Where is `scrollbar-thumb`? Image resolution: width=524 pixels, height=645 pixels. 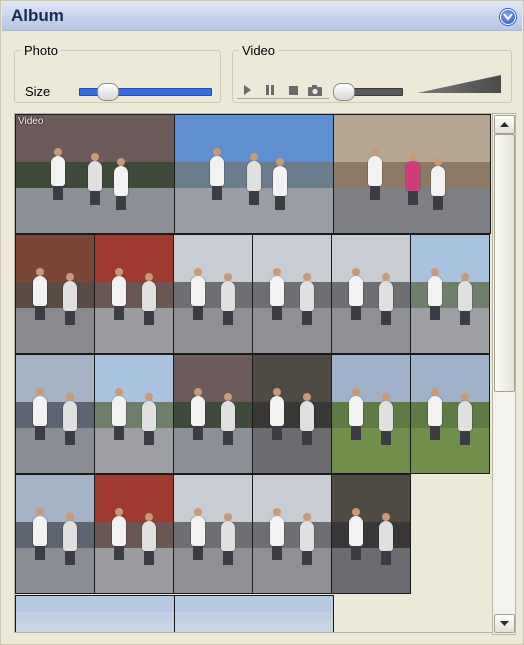 scrollbar-thumb is located at coordinates (504, 263).